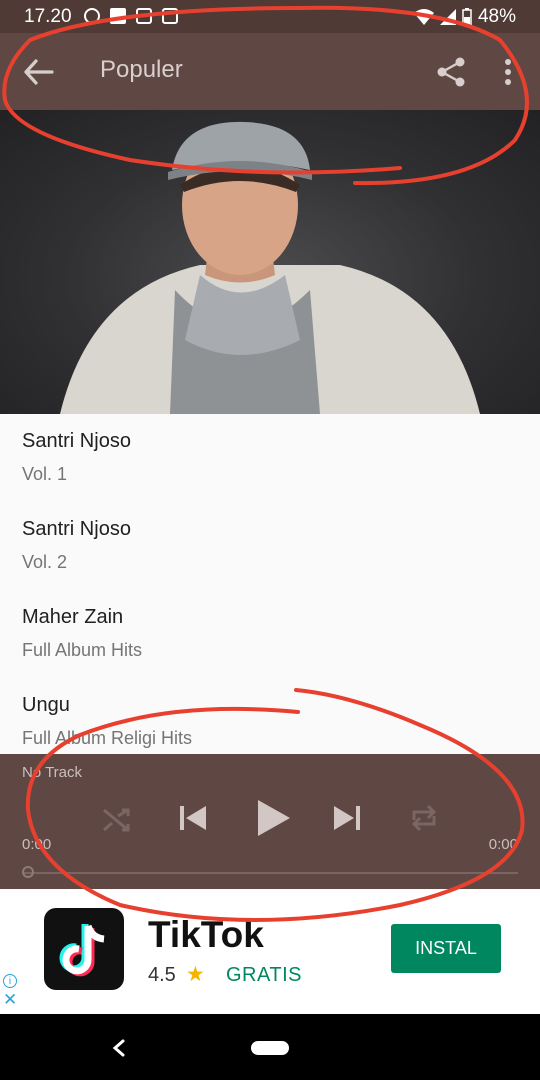 The image size is (540, 1080). Describe the element at coordinates (73, 617) in the screenshot. I see `album-title: Maher Zain` at that location.